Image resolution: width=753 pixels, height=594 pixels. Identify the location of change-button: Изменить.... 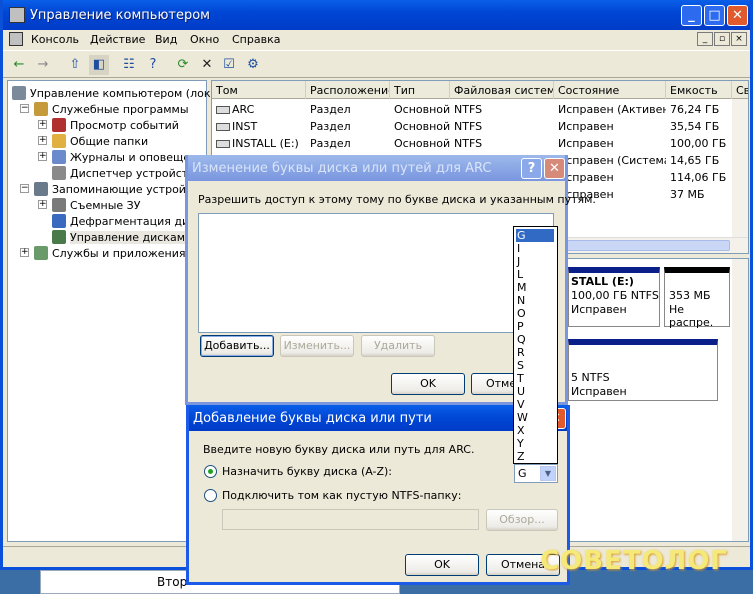
(317, 346).